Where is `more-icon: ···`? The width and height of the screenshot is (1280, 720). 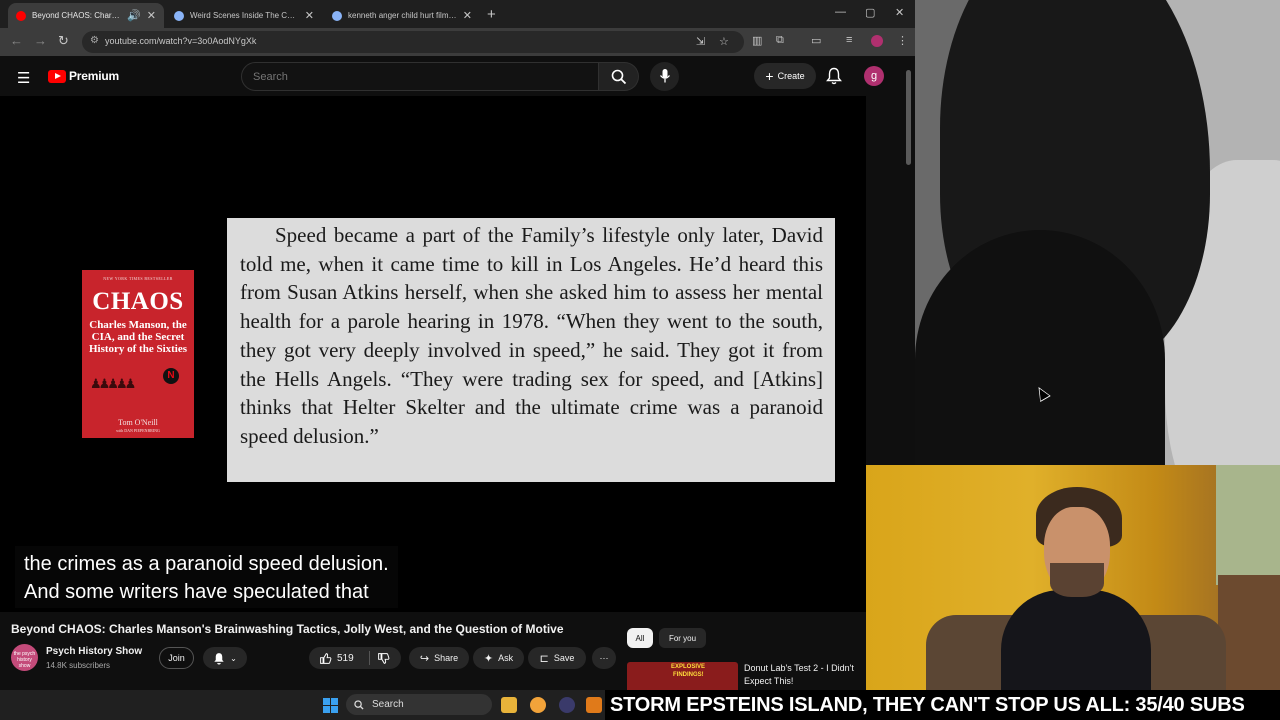
more-icon: ··· is located at coordinates (604, 658).